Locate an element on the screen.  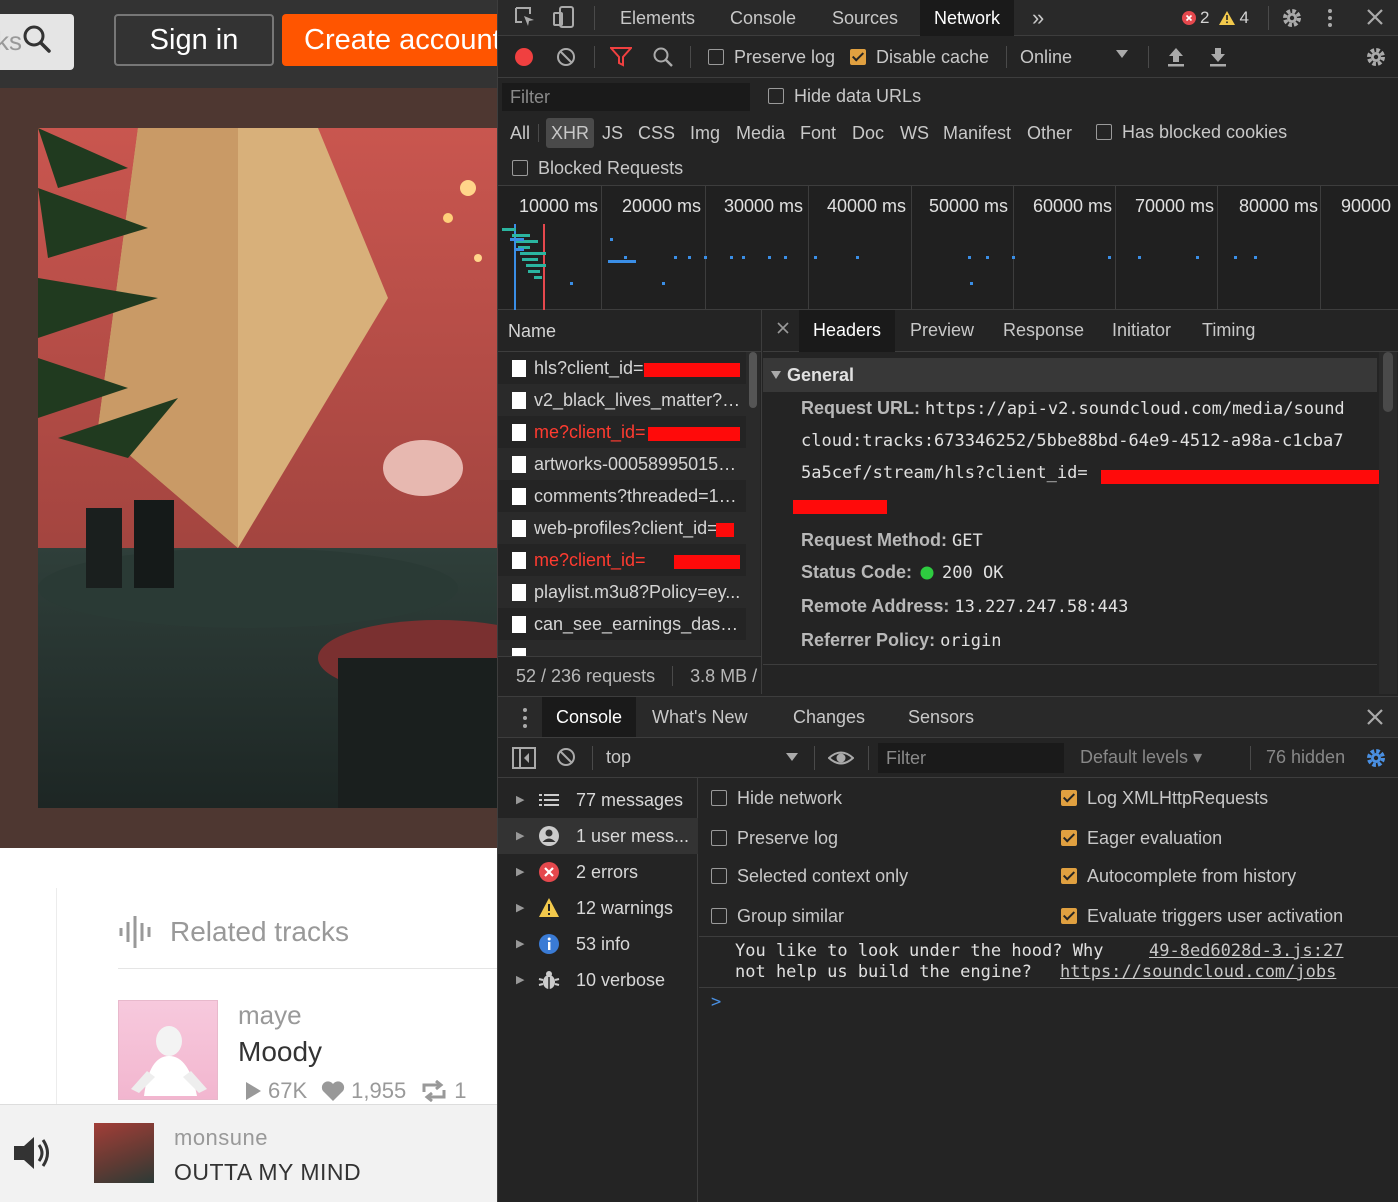
related-track-artwork is located at coordinates (168, 1050).